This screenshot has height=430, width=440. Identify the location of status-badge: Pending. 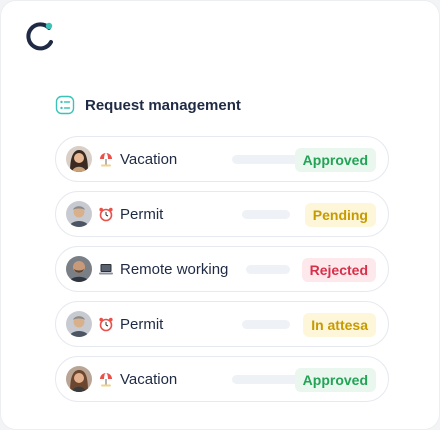
(340, 215).